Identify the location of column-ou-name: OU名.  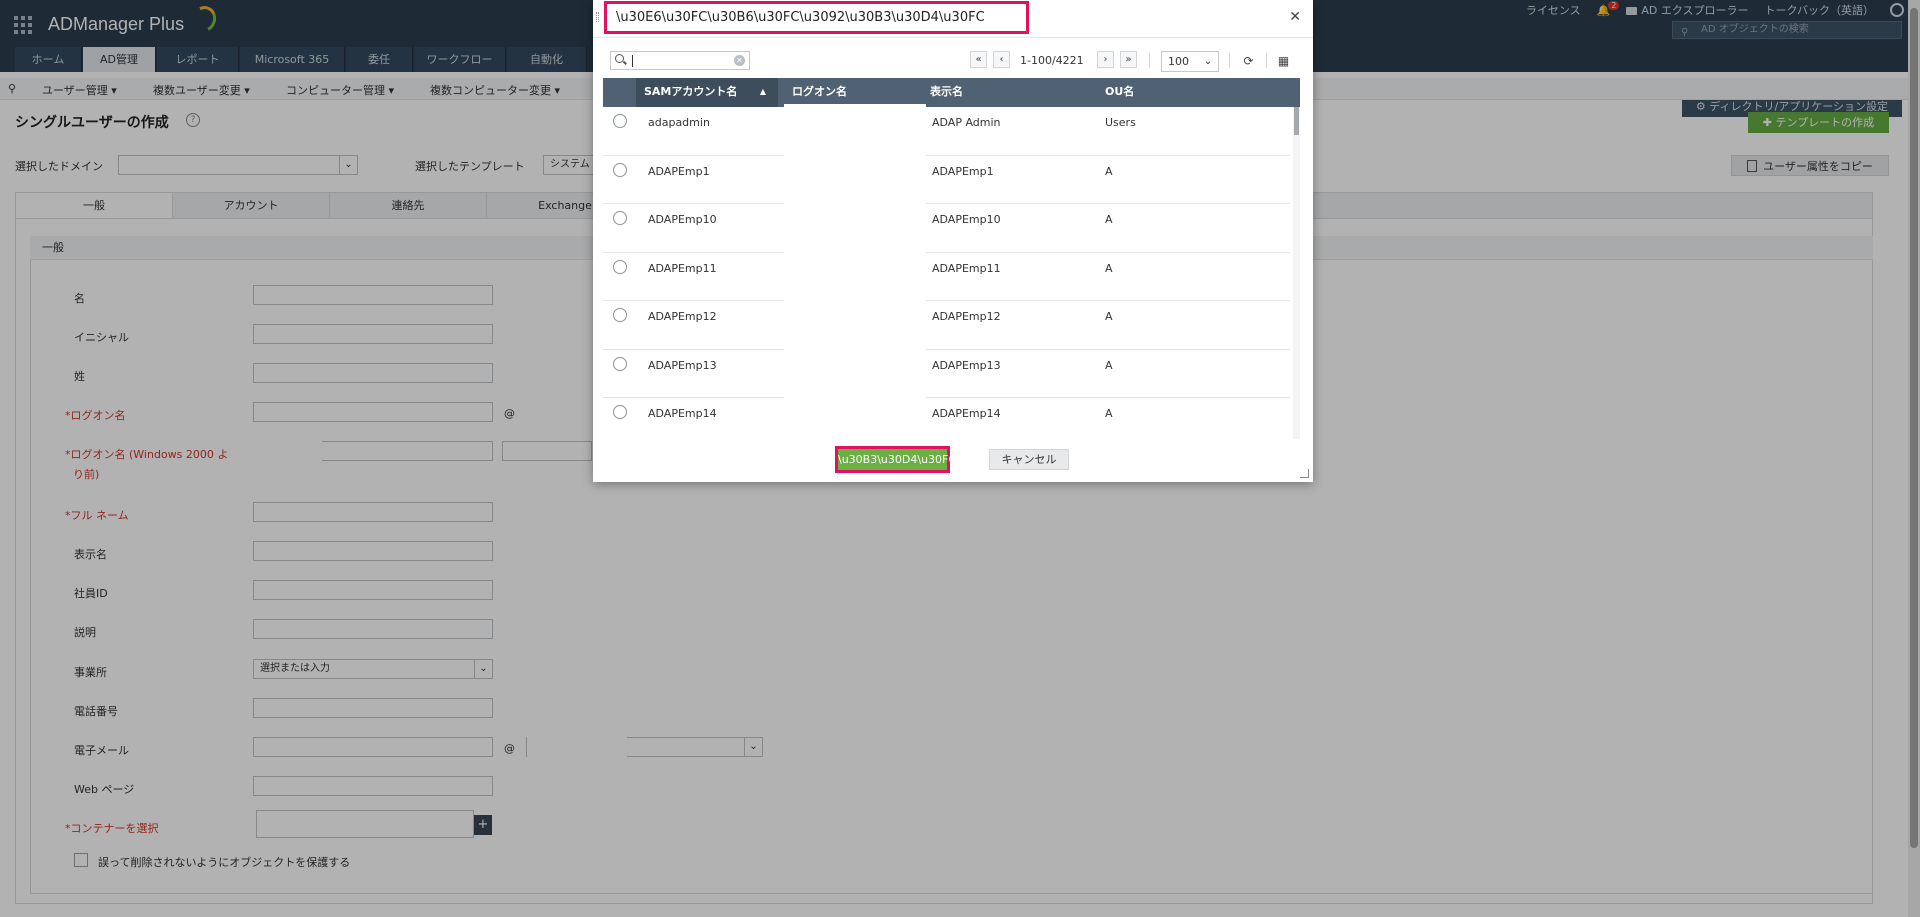
(1172, 92).